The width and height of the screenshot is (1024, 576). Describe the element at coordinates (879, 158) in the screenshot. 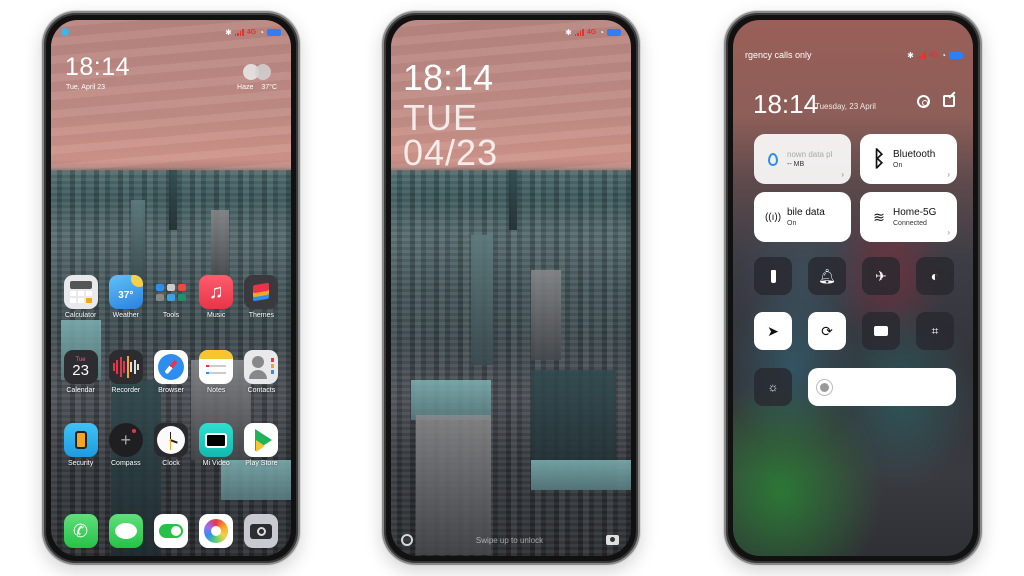

I see `bluetooth-icon: ᛒ` at that location.